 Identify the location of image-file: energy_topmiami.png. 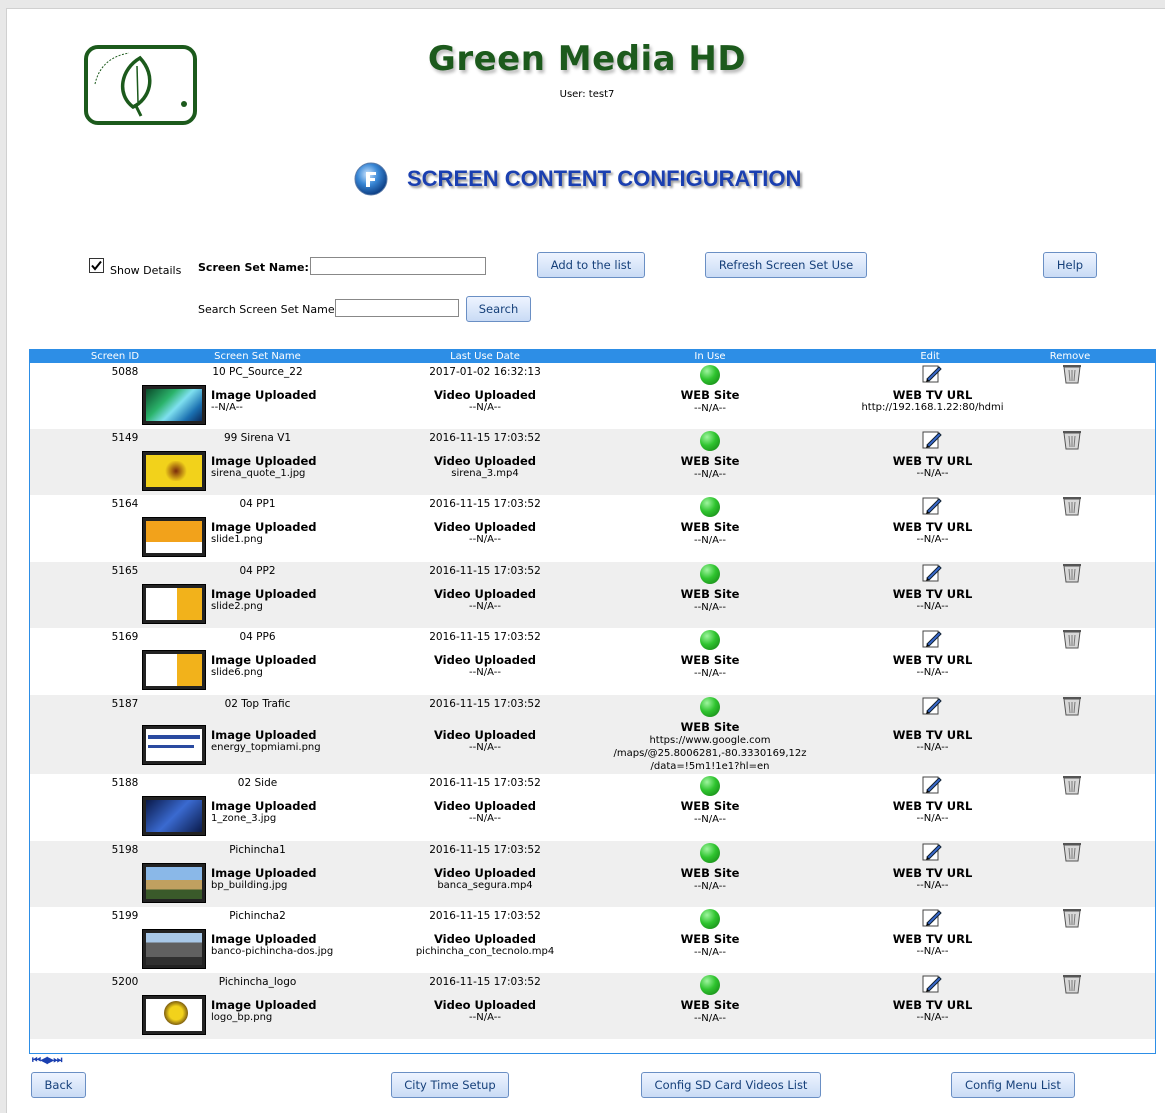
(266, 747).